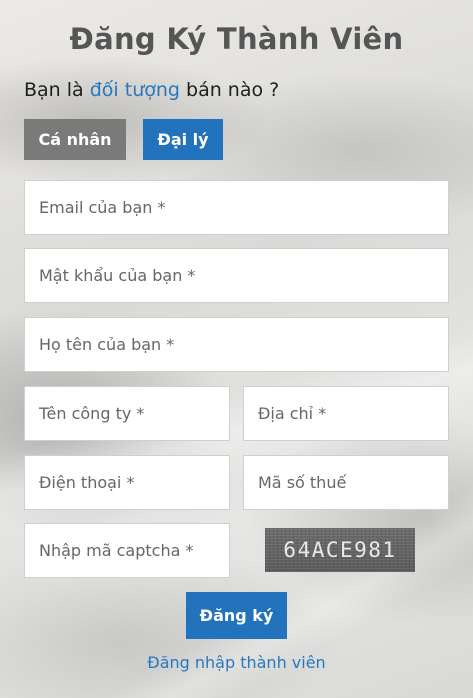 The image size is (473, 698). Describe the element at coordinates (229, 90) in the screenshot. I see `question-suffix: bán nào ?` at that location.